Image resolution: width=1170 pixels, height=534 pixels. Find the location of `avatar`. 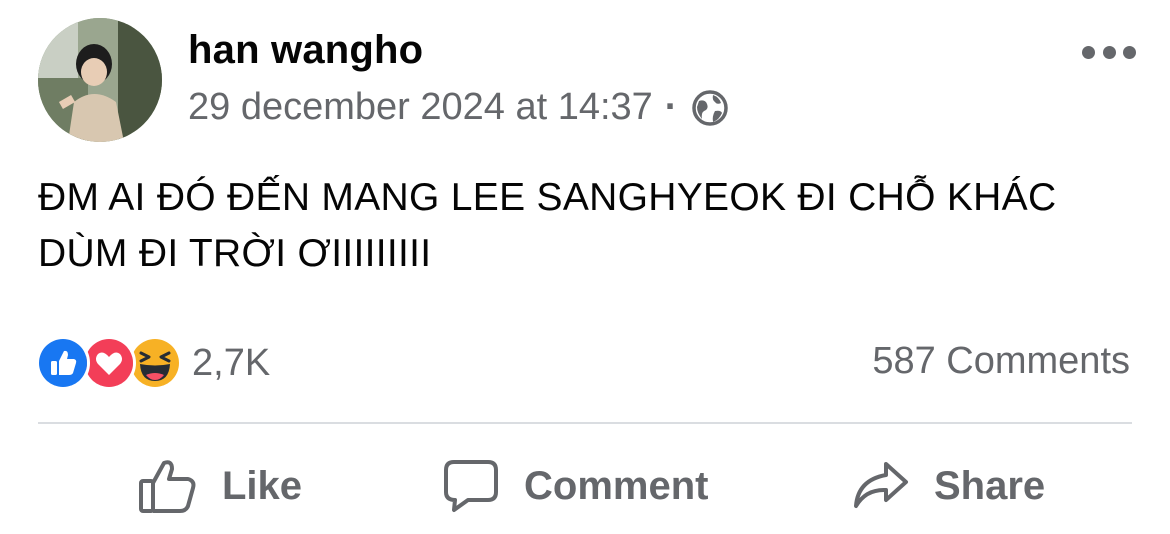

avatar is located at coordinates (100, 80).